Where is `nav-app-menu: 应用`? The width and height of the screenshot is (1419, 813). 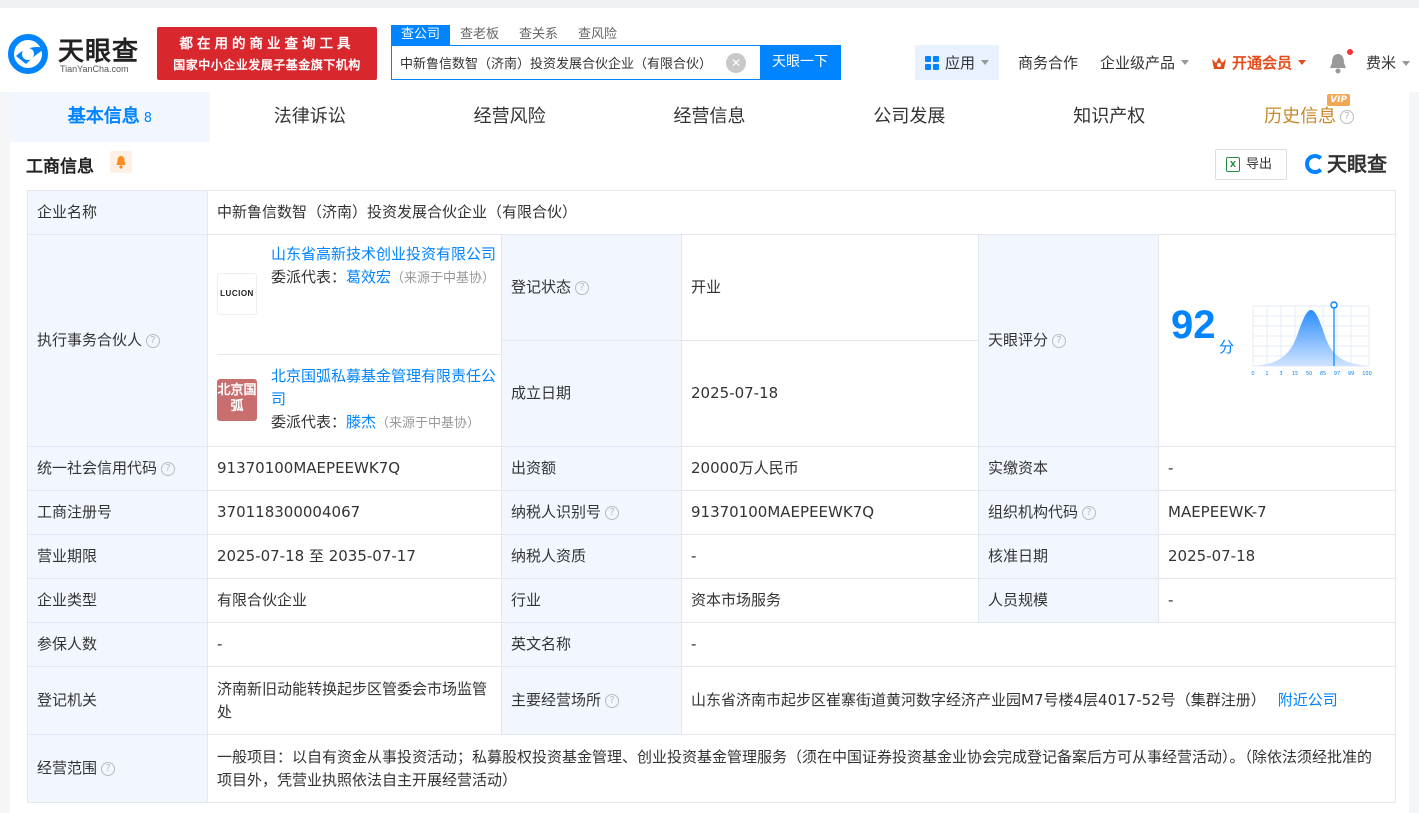
nav-app-menu: 应用 is located at coordinates (957, 62).